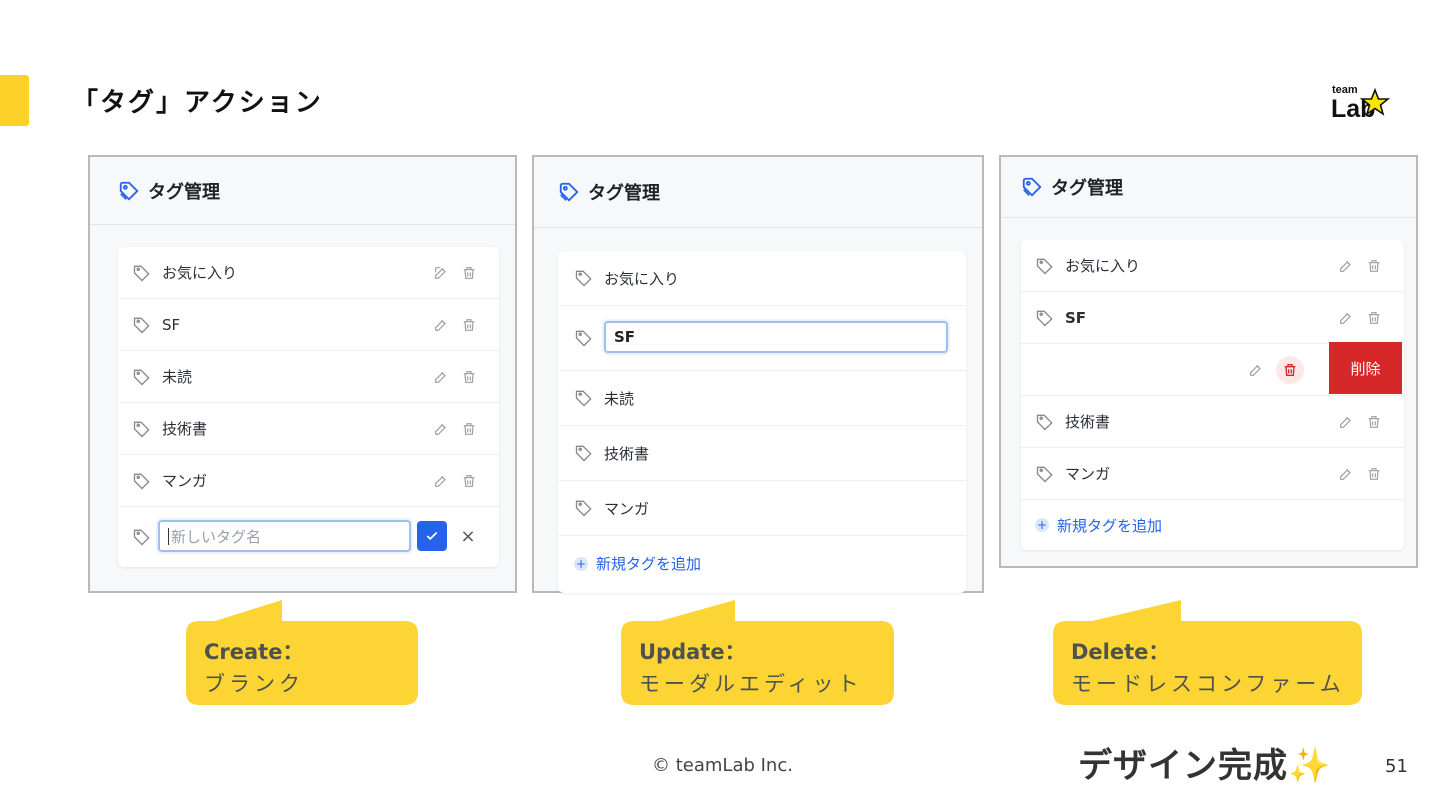 The width and height of the screenshot is (1440, 810). I want to click on callout-heading: Create：, so click(254, 652).